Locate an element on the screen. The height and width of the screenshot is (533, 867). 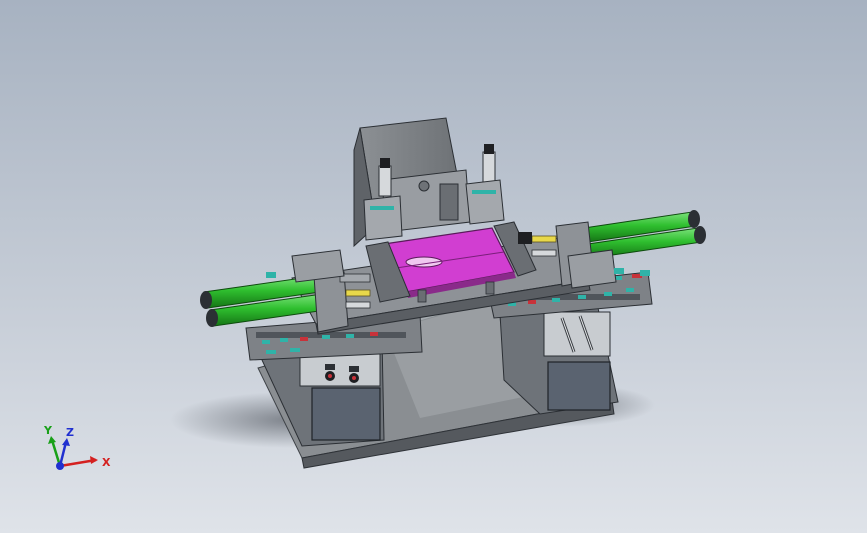
x-axis-label: X is located at coordinates (106, 462).